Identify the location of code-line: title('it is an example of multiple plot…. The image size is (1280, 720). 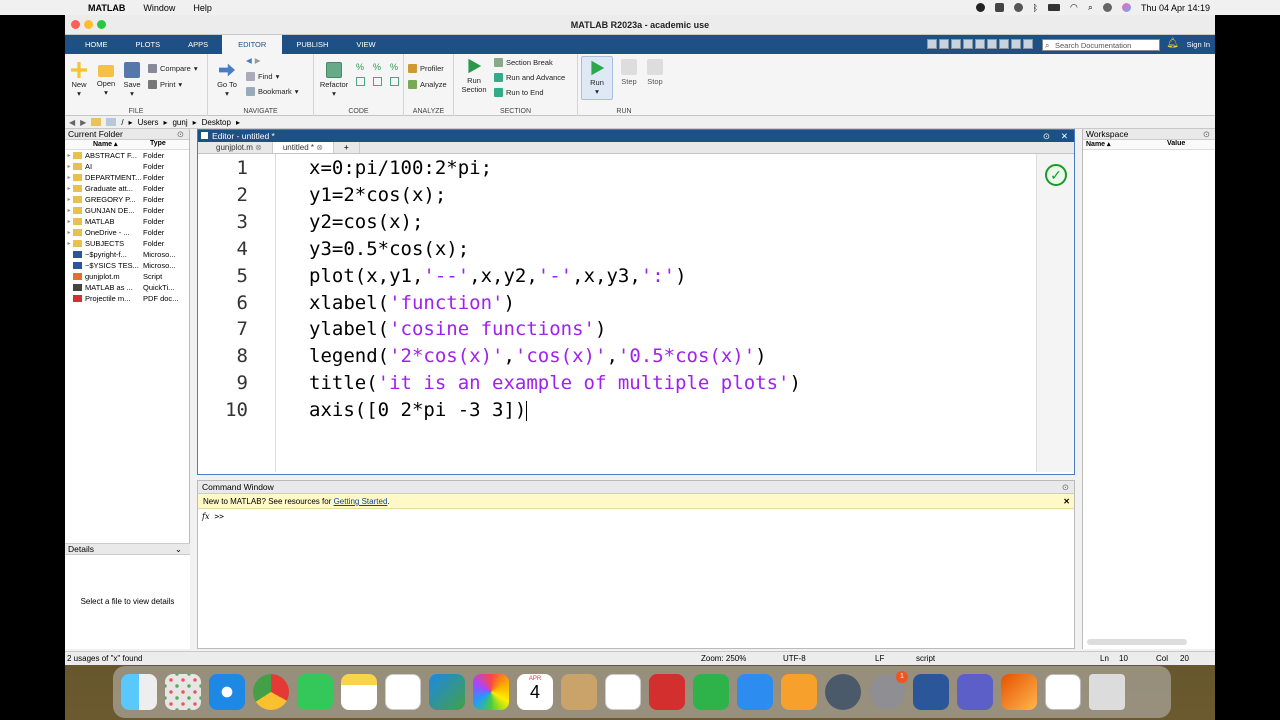
(555, 383).